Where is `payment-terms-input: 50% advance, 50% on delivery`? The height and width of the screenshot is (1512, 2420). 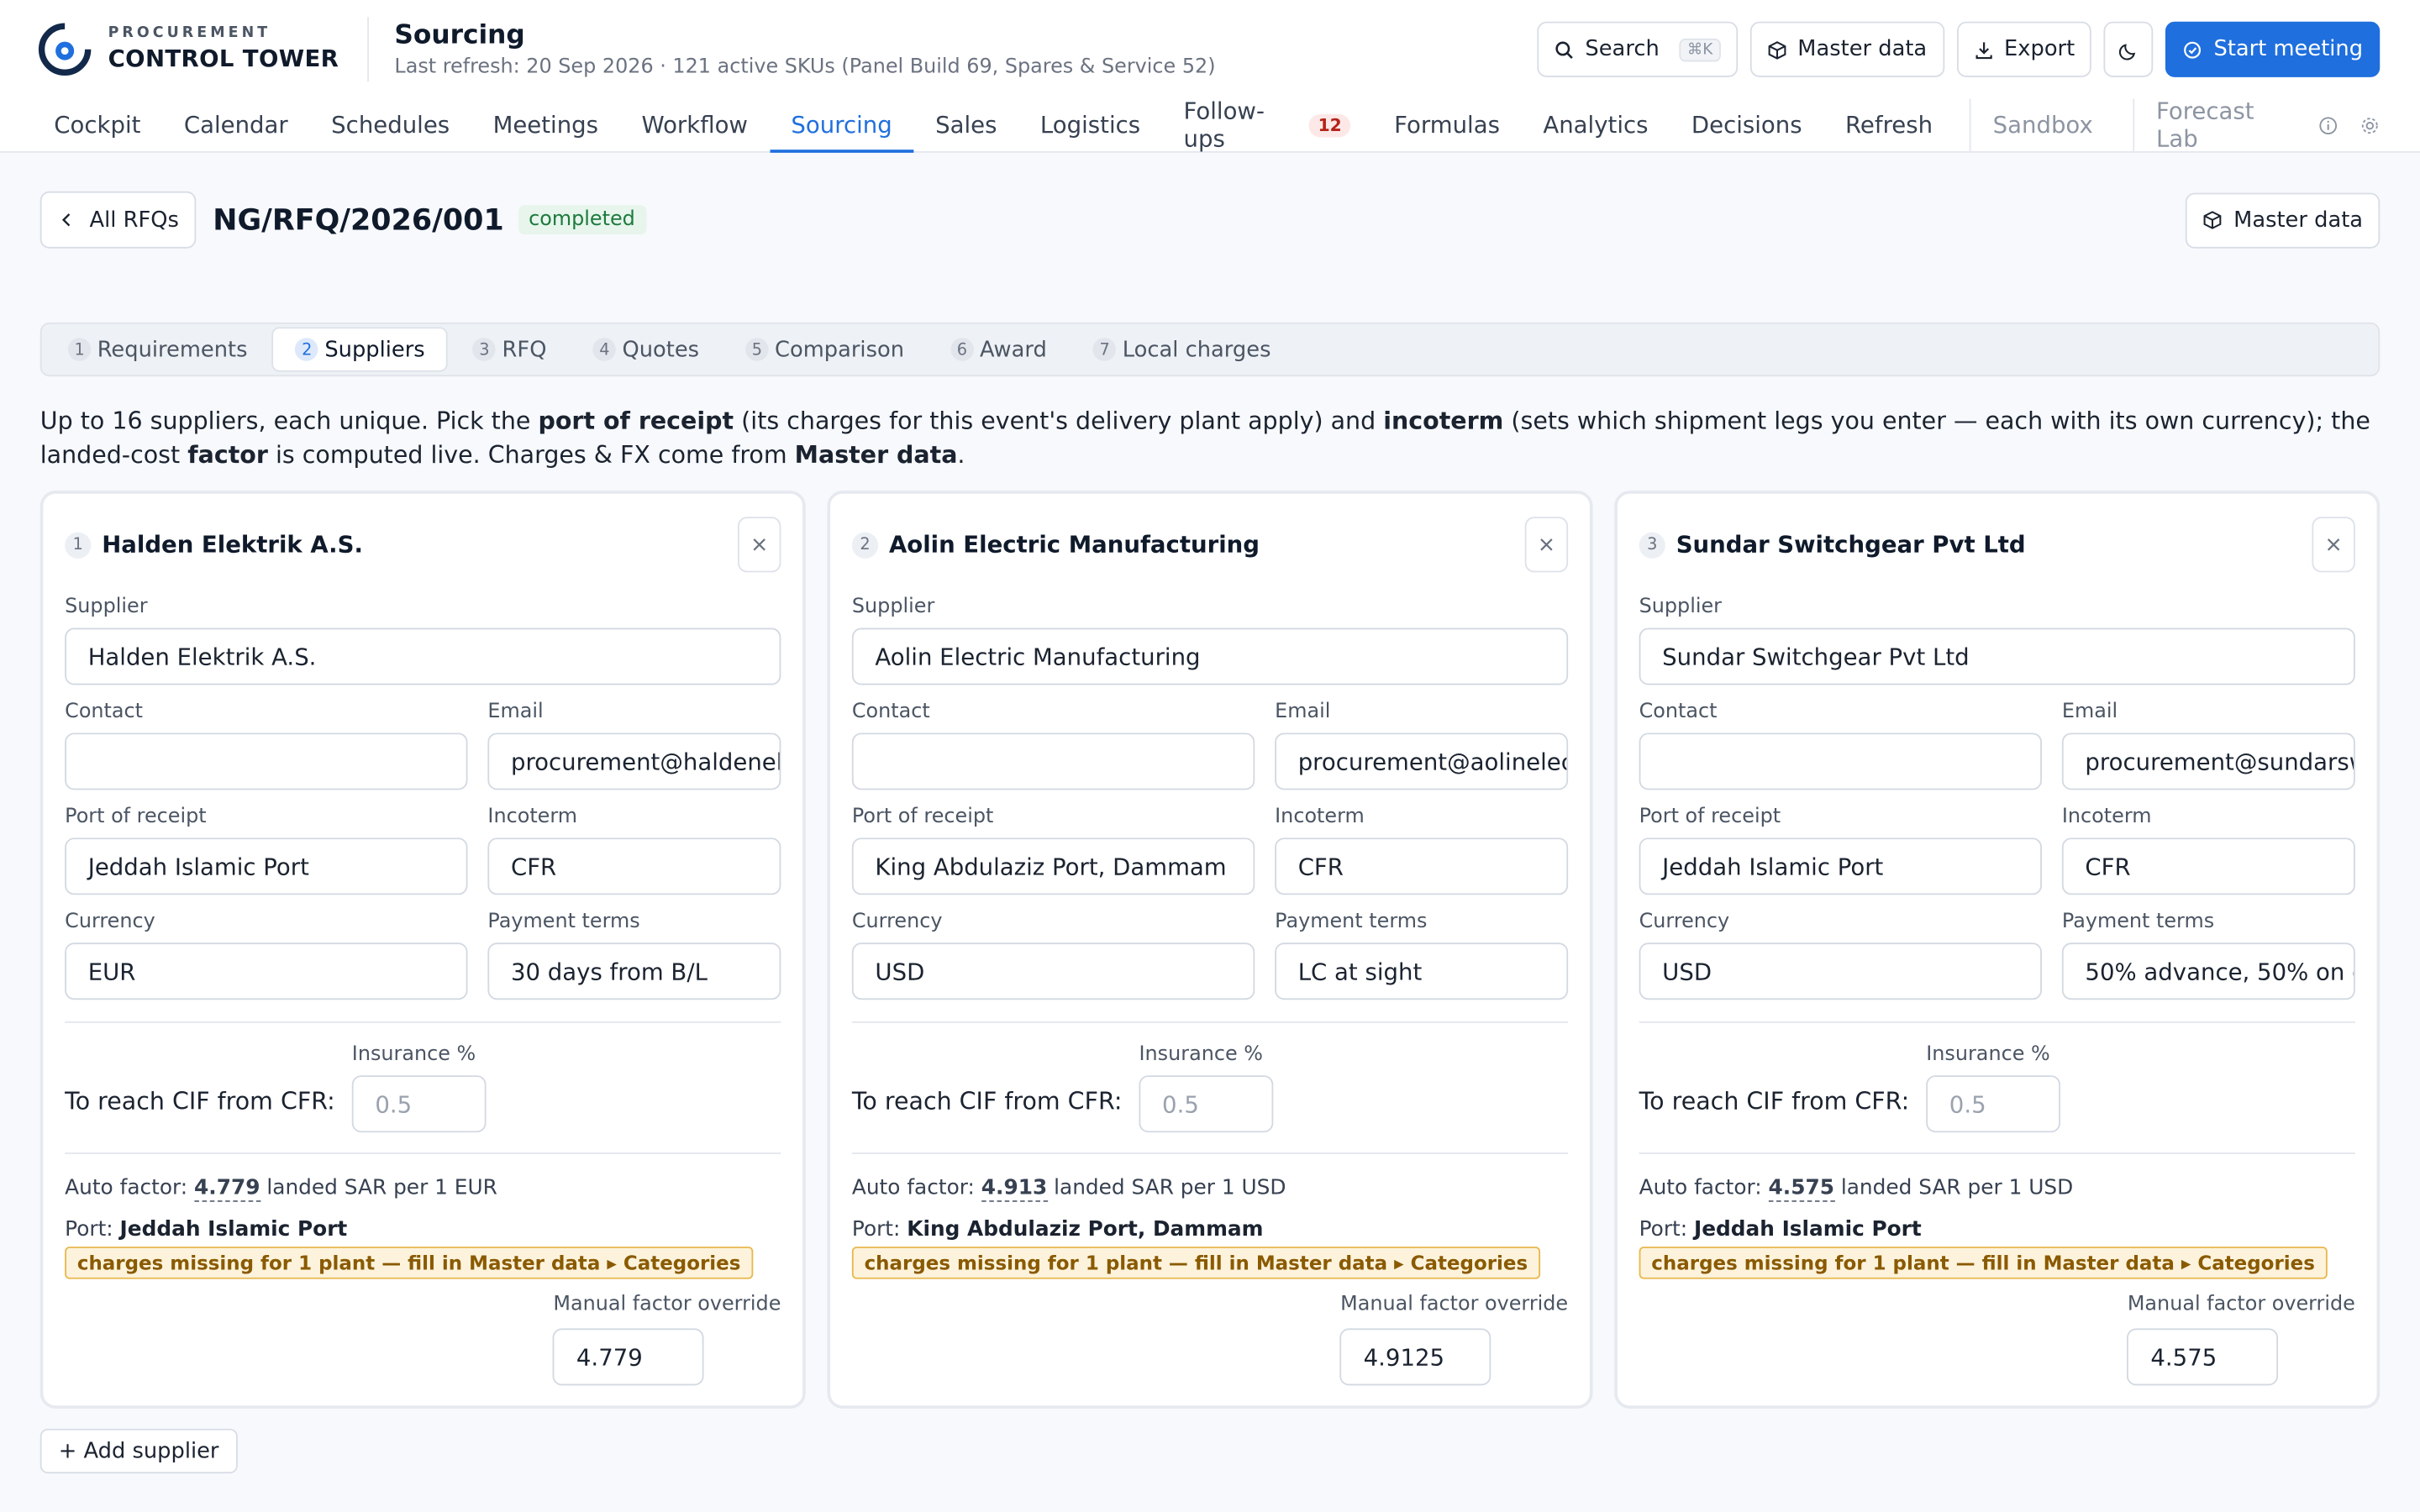
payment-terms-input: 50% advance, 50% on delivery is located at coordinates (2208, 971).